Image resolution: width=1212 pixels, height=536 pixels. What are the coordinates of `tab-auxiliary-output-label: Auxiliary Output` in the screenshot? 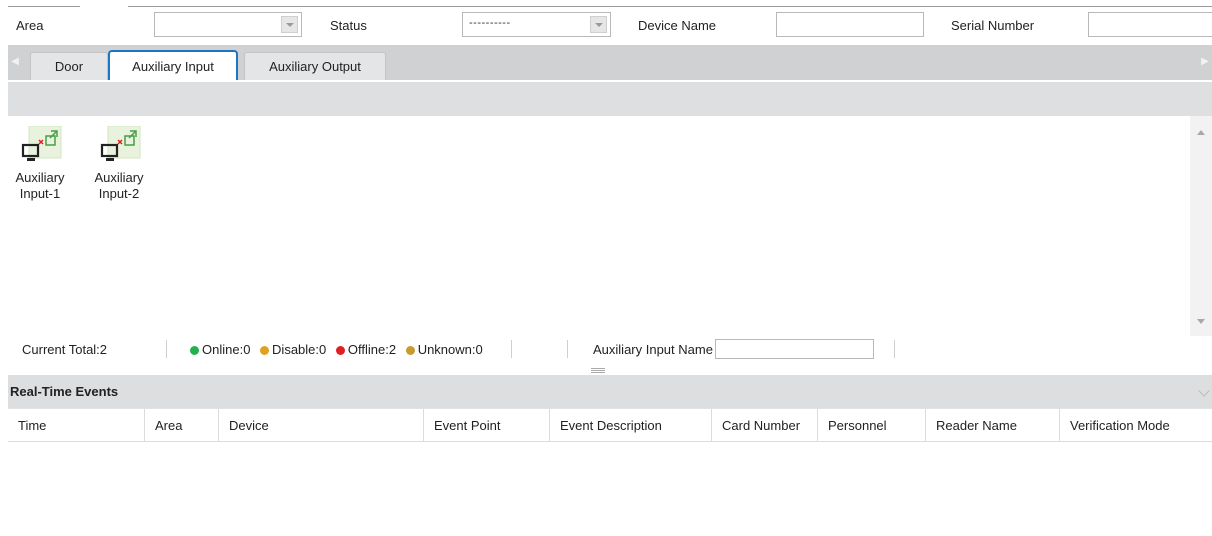 It's located at (315, 66).